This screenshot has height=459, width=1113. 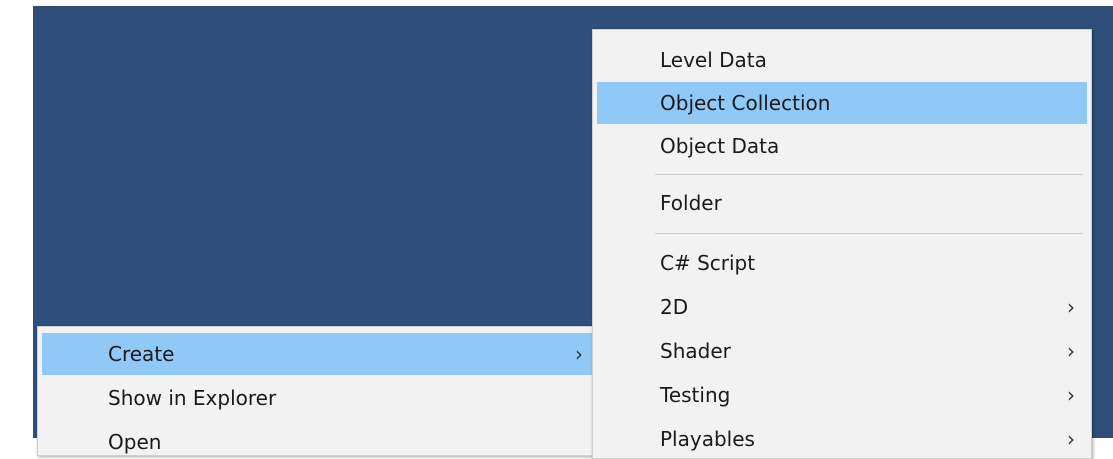 I want to click on menu-item-label: Testing, so click(x=695, y=395).